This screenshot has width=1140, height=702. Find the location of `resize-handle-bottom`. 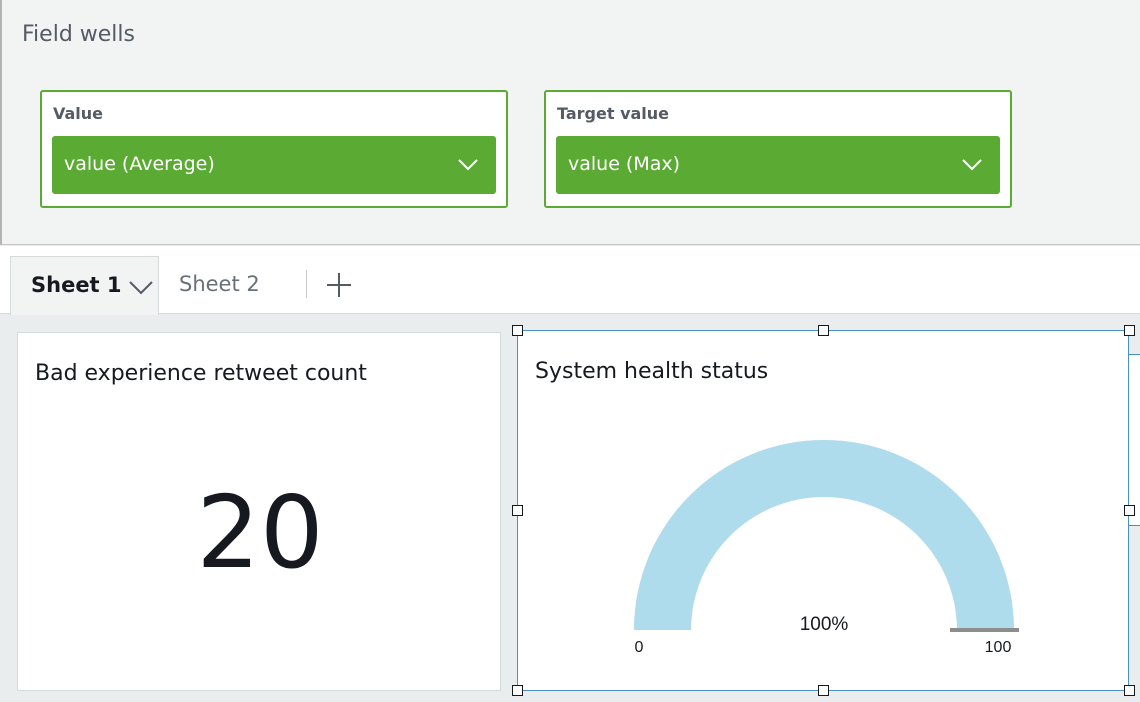

resize-handle-bottom is located at coordinates (823, 690).